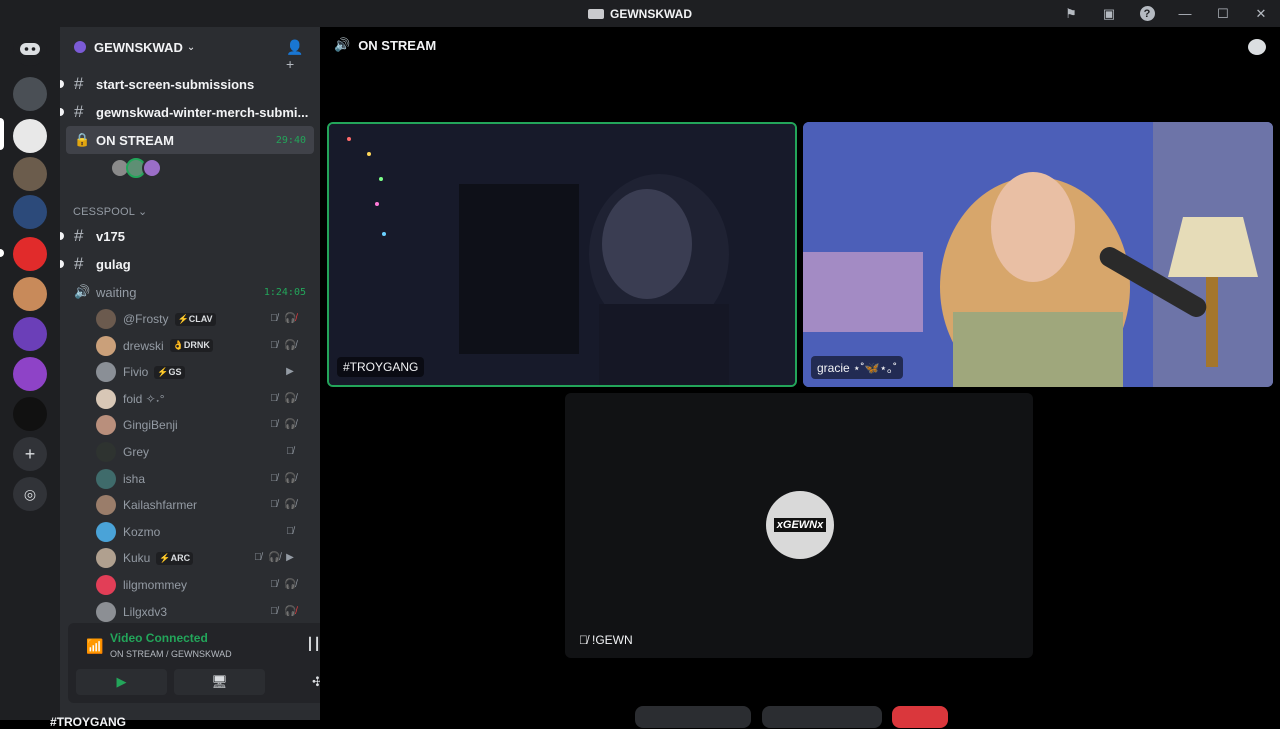 This screenshot has height=729, width=1280. Describe the element at coordinates (113, 264) in the screenshot. I see `channel-label: gulag` at that location.